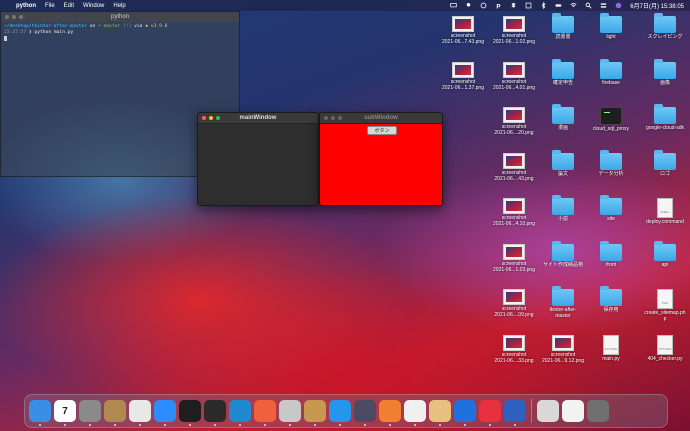  Describe the element at coordinates (588, 5) in the screenshot. I see `spotlight-search-icon` at that location.